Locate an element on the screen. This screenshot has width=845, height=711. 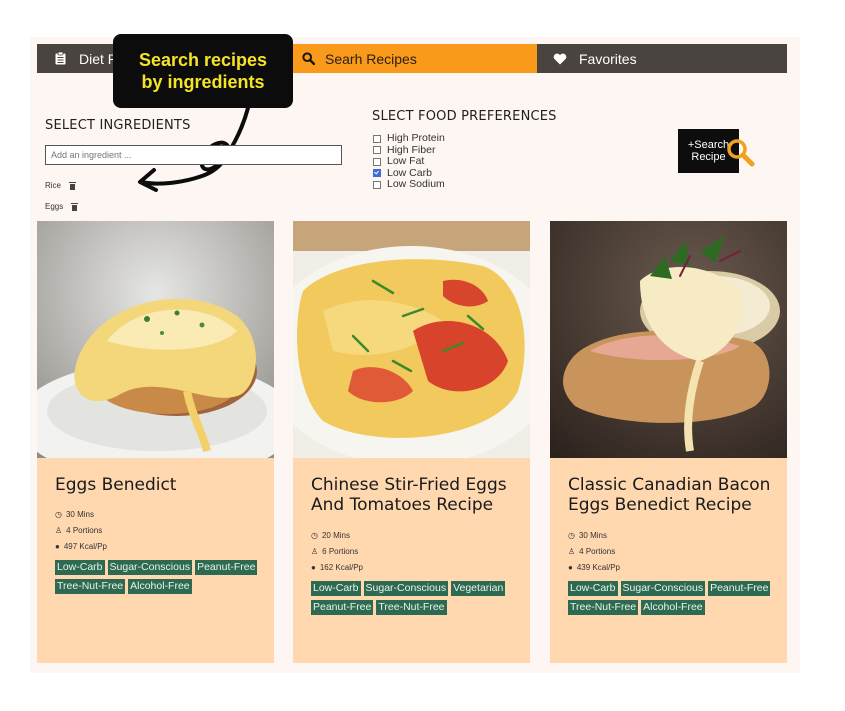
recipe-kcal: ● 162 Kcal/Pp is located at coordinates (337, 567).